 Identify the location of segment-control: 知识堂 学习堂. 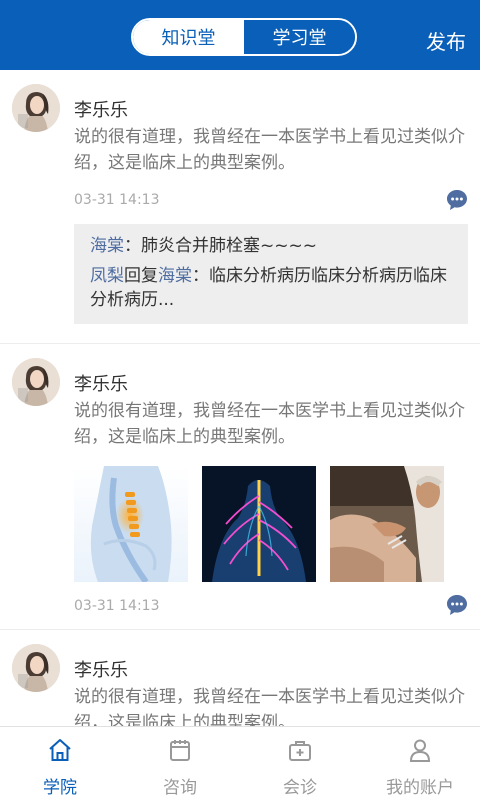
(244, 37).